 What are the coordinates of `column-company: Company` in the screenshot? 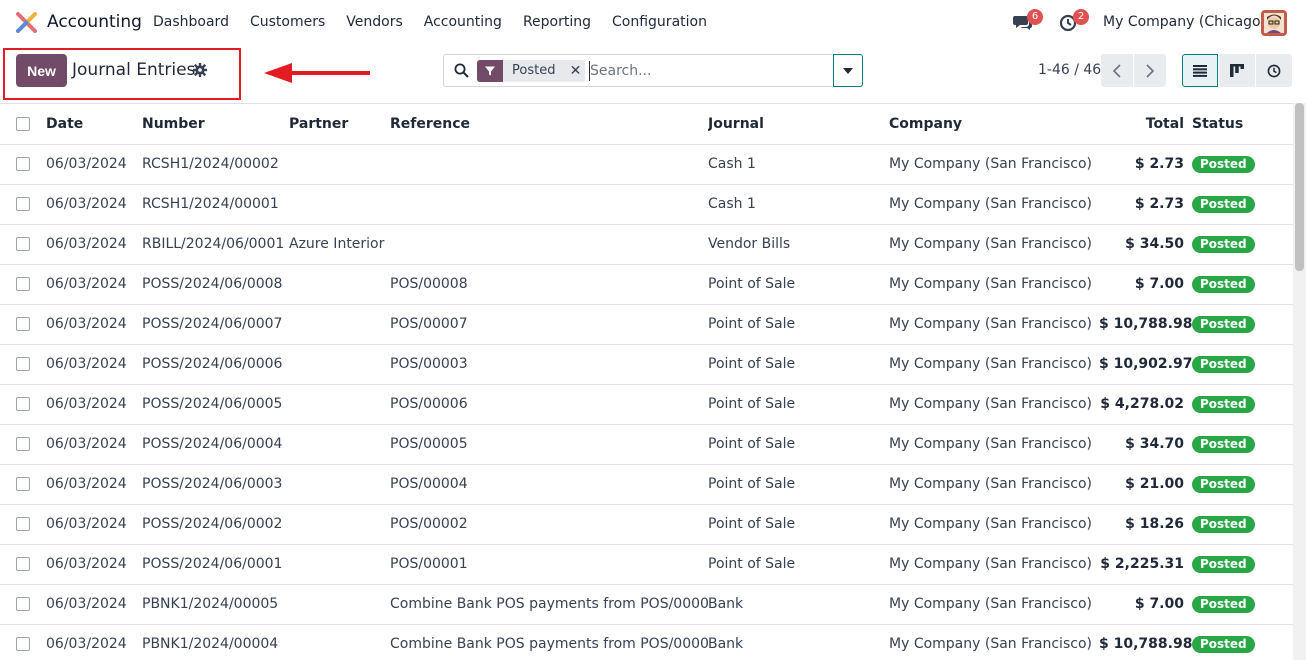 It's located at (994, 124).